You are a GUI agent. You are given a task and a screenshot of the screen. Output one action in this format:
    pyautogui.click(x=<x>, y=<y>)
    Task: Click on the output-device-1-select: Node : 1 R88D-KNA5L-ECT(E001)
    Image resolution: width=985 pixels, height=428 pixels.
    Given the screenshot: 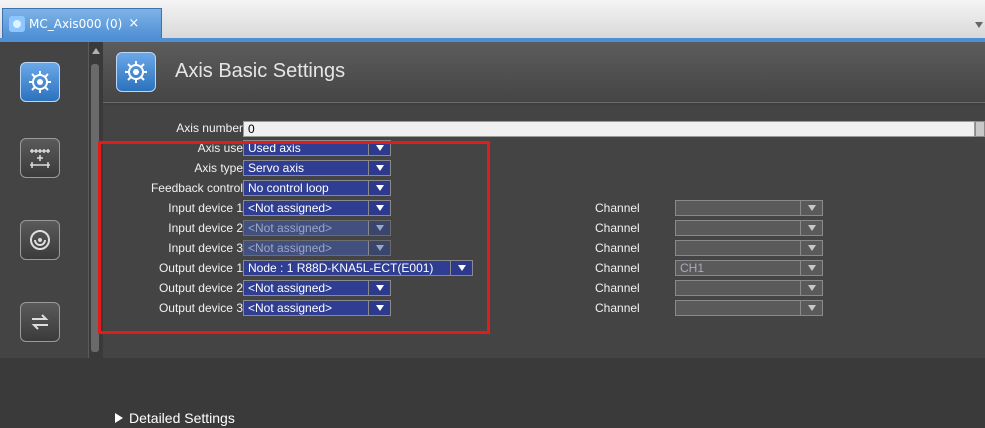 What is the action you would take?
    pyautogui.click(x=358, y=268)
    